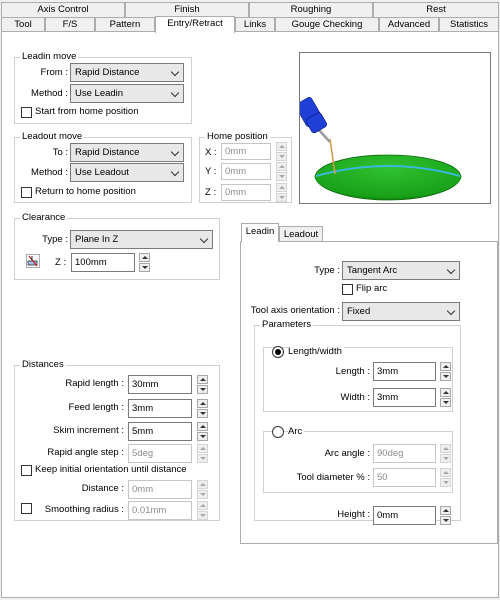 The width and height of the screenshot is (500, 600). I want to click on tool-axis-select: Fixed, so click(401, 311).